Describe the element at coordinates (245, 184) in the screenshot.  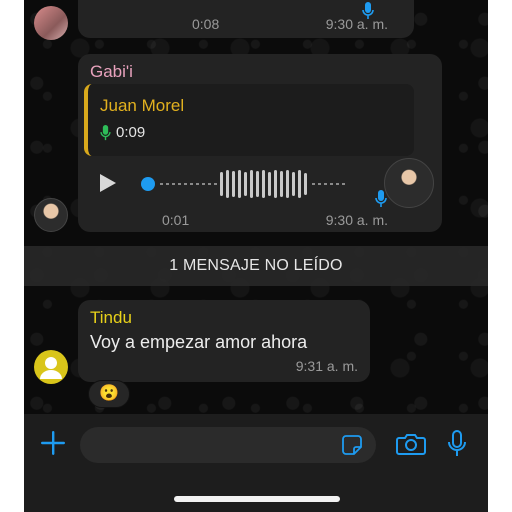
I see `waveform` at that location.